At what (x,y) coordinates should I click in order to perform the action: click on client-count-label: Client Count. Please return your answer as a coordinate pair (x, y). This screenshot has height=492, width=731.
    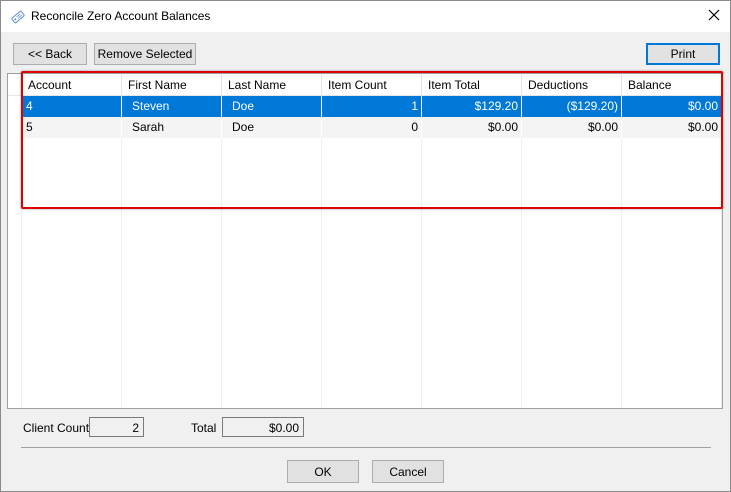
    Looking at the image, I should click on (56, 428).